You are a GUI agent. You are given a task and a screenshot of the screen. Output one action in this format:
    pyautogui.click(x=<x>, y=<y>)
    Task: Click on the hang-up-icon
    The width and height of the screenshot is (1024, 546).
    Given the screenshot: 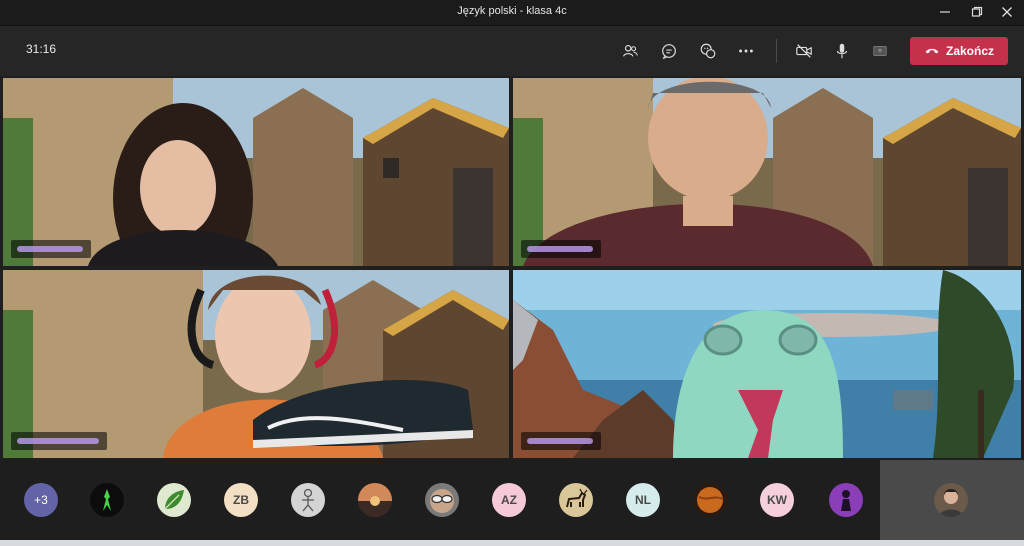 What is the action you would take?
    pyautogui.click(x=932, y=51)
    